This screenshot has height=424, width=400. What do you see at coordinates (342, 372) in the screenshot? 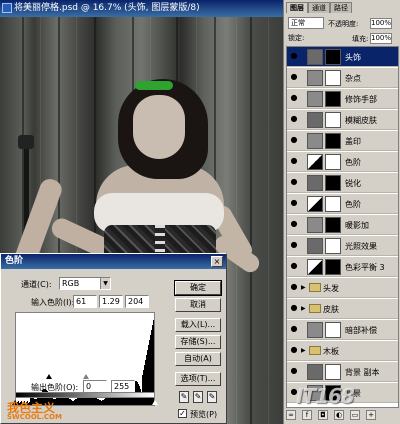
I see `layer-row: ● 背景 副本` at bounding box center [342, 372].